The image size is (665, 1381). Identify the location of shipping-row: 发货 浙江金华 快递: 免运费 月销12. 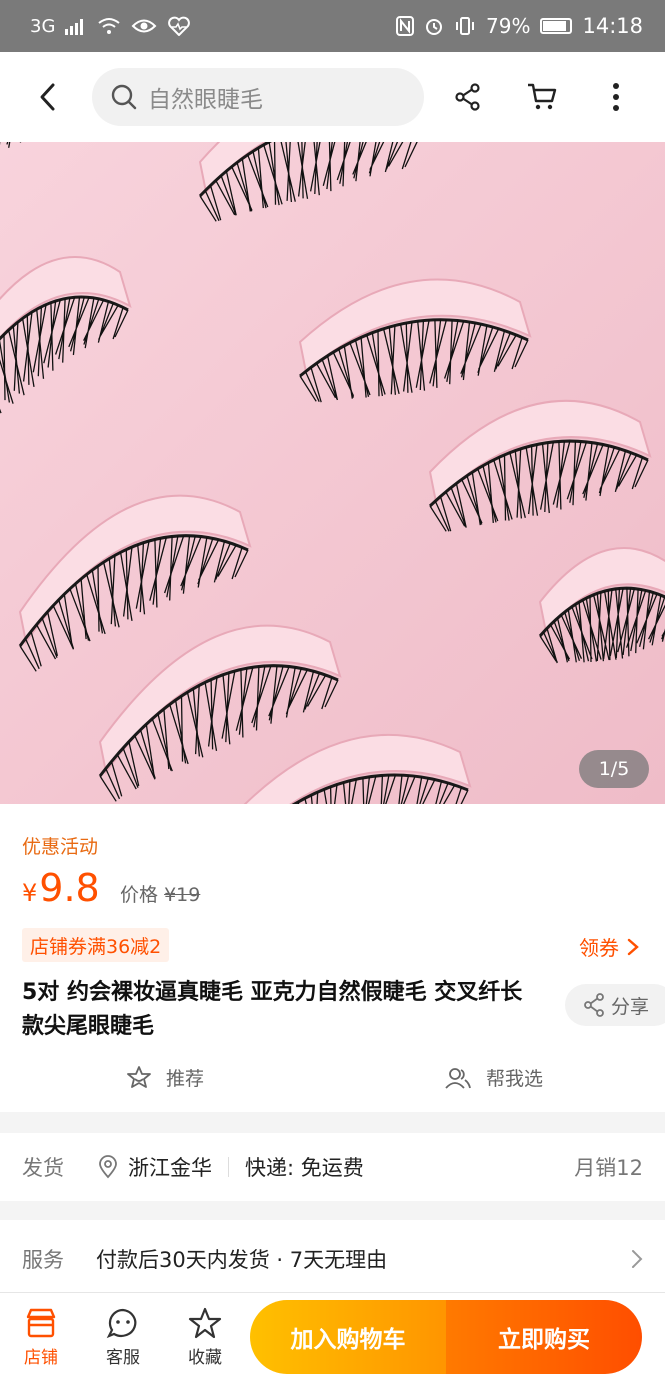
(332, 1167).